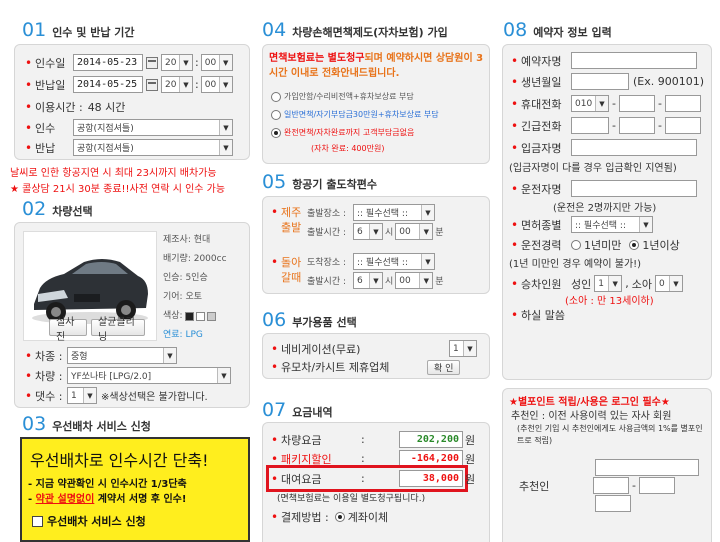  Describe the element at coordinates (276, 132) in the screenshot. I see `radio-insurance-full` at that location.